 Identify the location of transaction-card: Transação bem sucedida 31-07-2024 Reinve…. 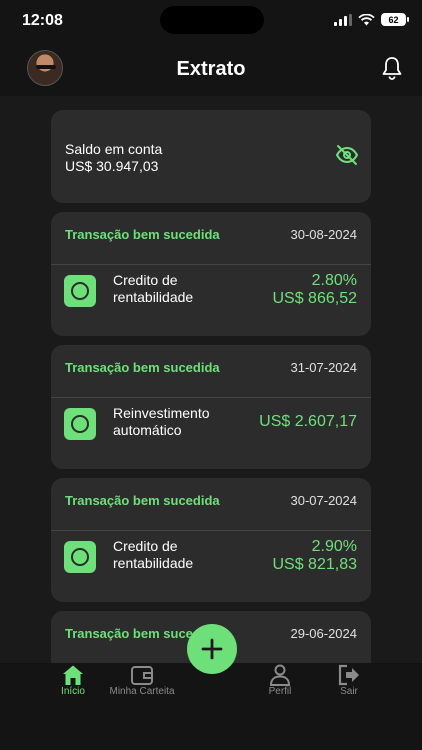
(211, 407).